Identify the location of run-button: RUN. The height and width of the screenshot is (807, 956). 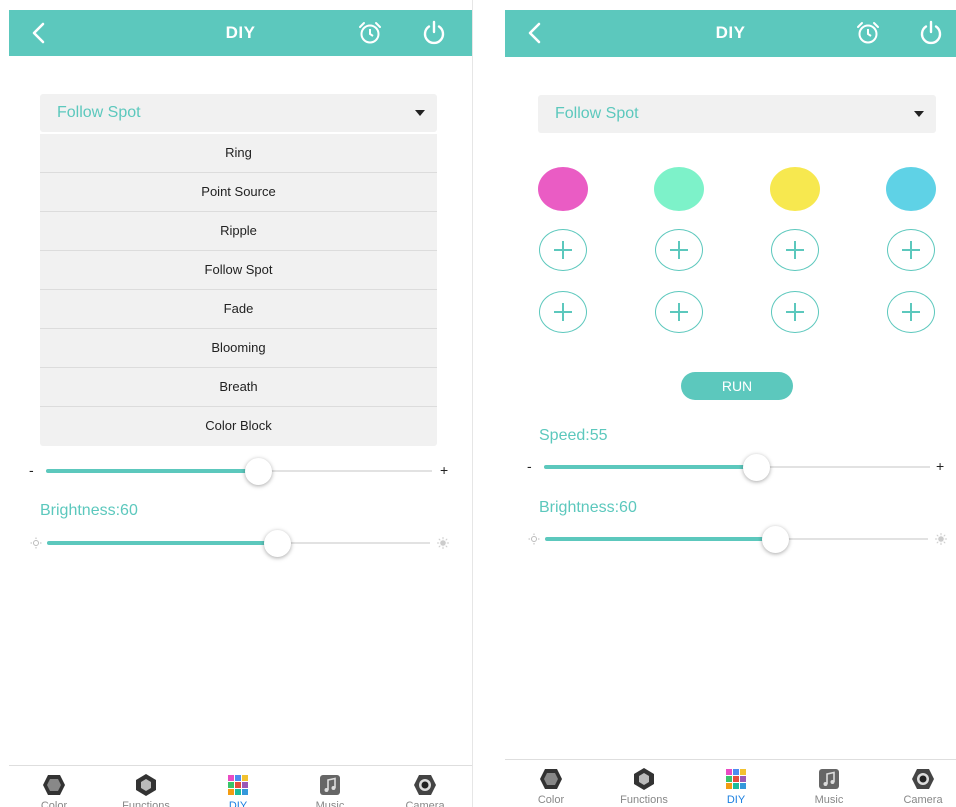
(737, 386).